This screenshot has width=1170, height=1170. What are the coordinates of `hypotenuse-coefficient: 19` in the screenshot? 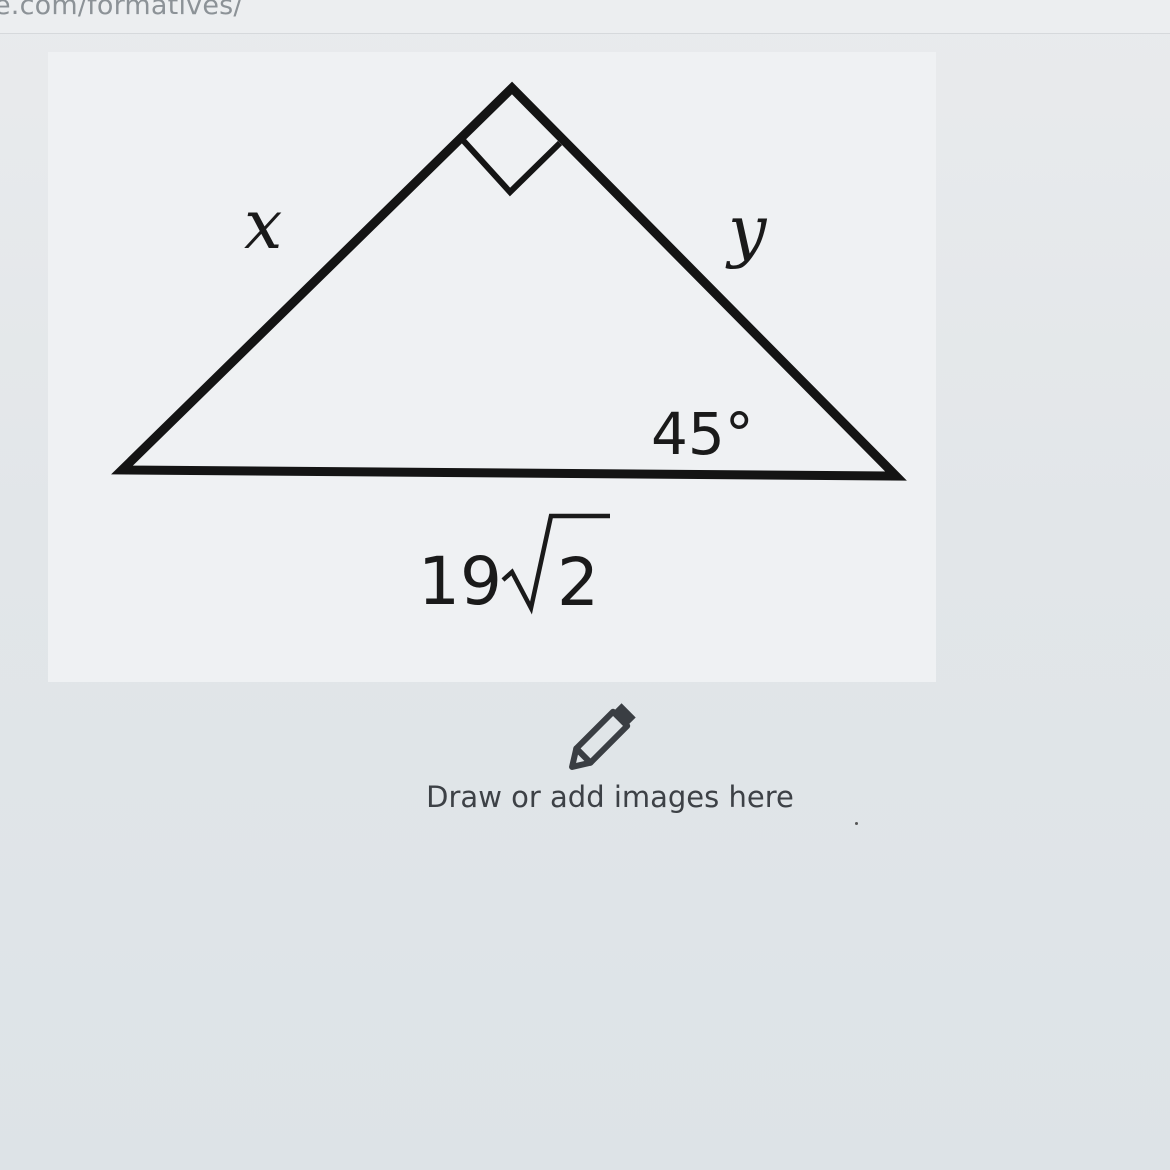 It's located at (460, 581).